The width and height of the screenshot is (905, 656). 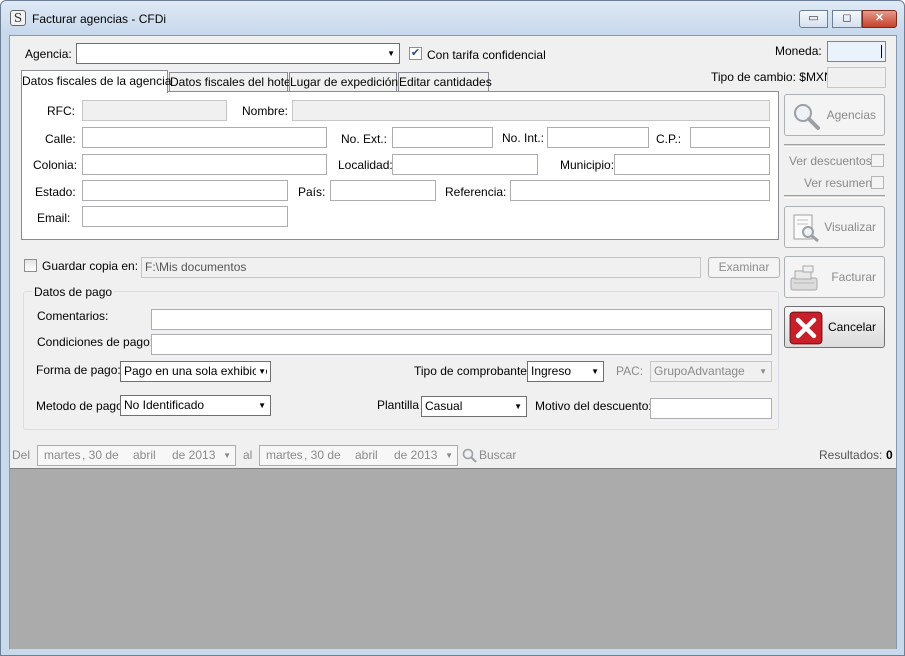 I want to click on buscar-label: Buscar, so click(x=498, y=455).